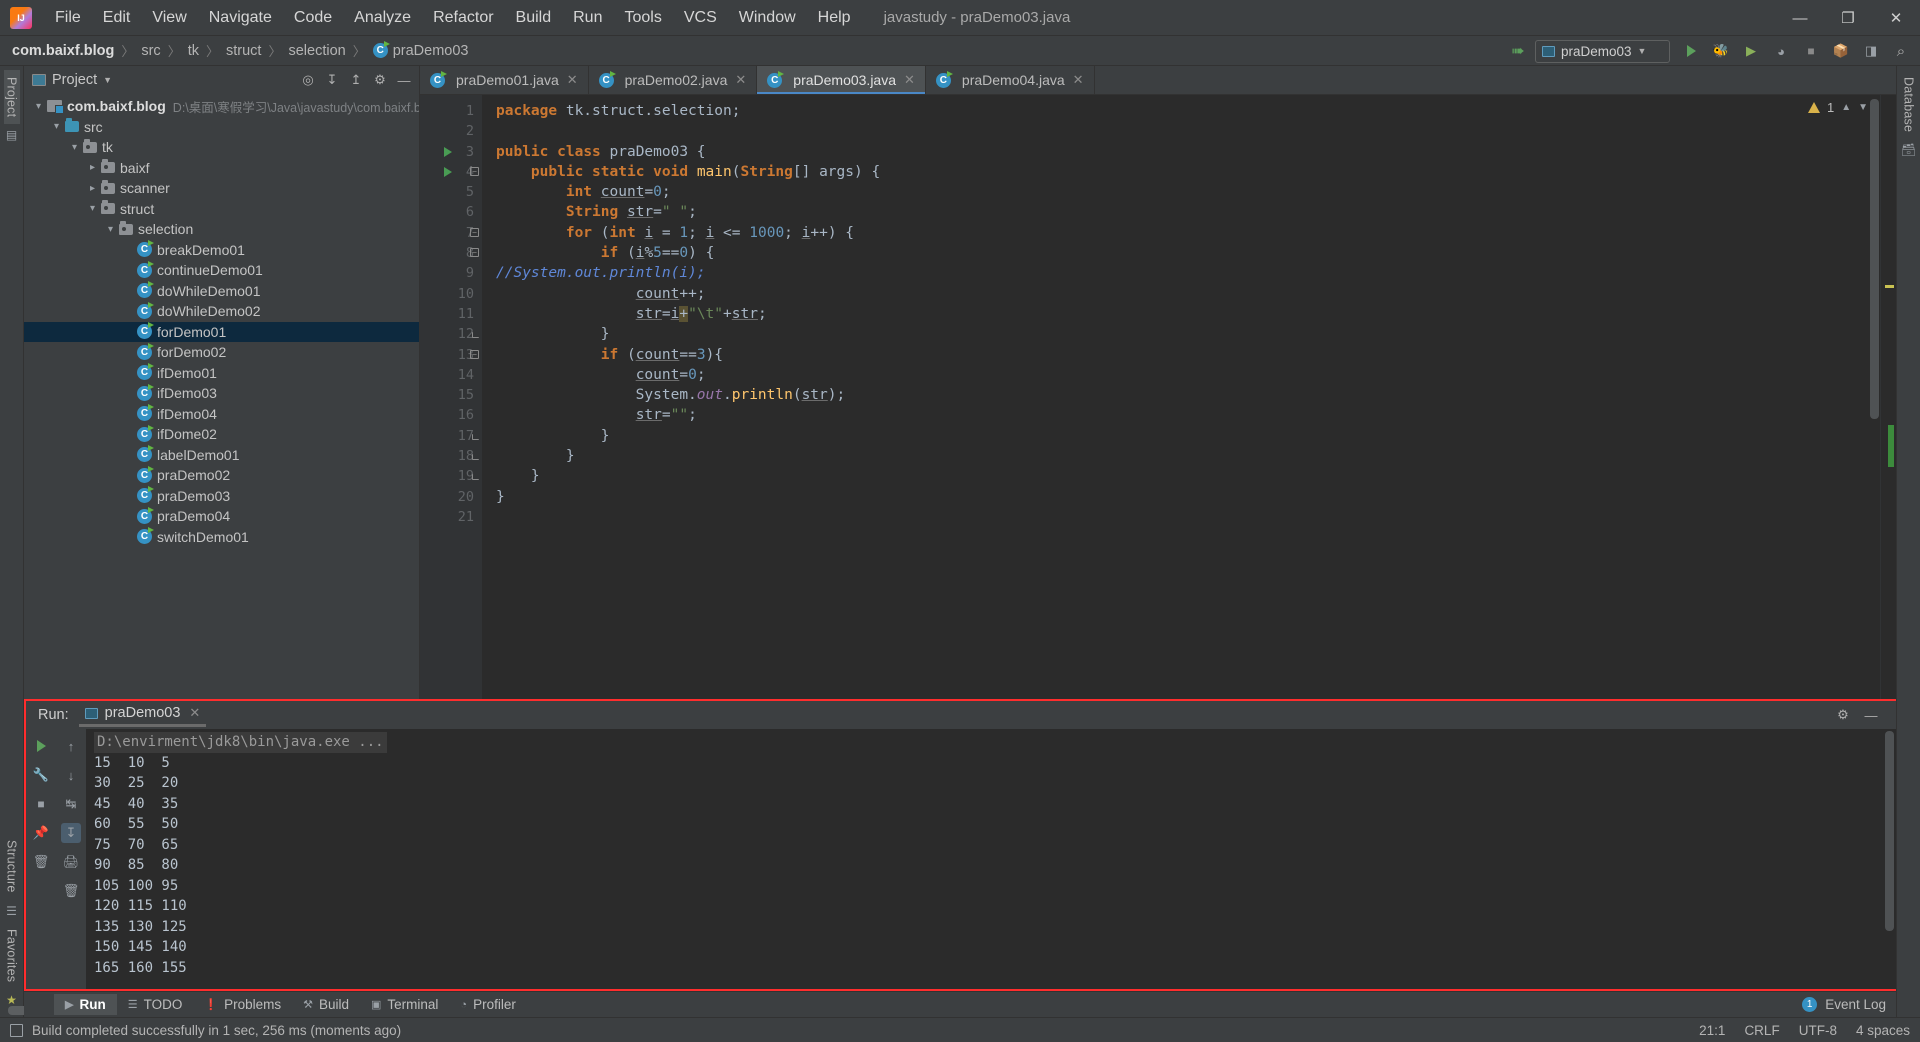 The height and width of the screenshot is (1042, 1920). I want to click on gutter-line-17: 17, so click(451, 436).